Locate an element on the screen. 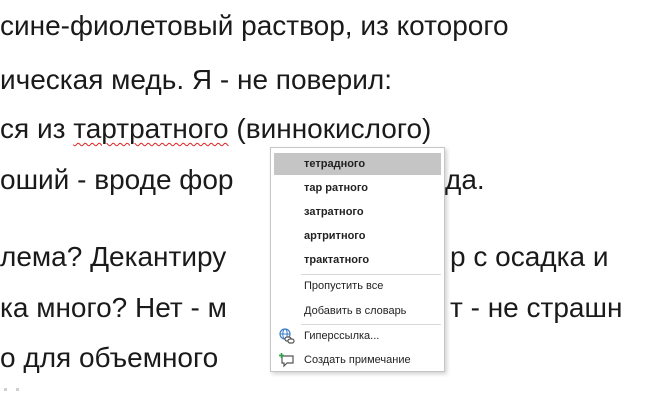 The width and height of the screenshot is (657, 394). ignore-all-item: Пропустить все is located at coordinates (357, 286).